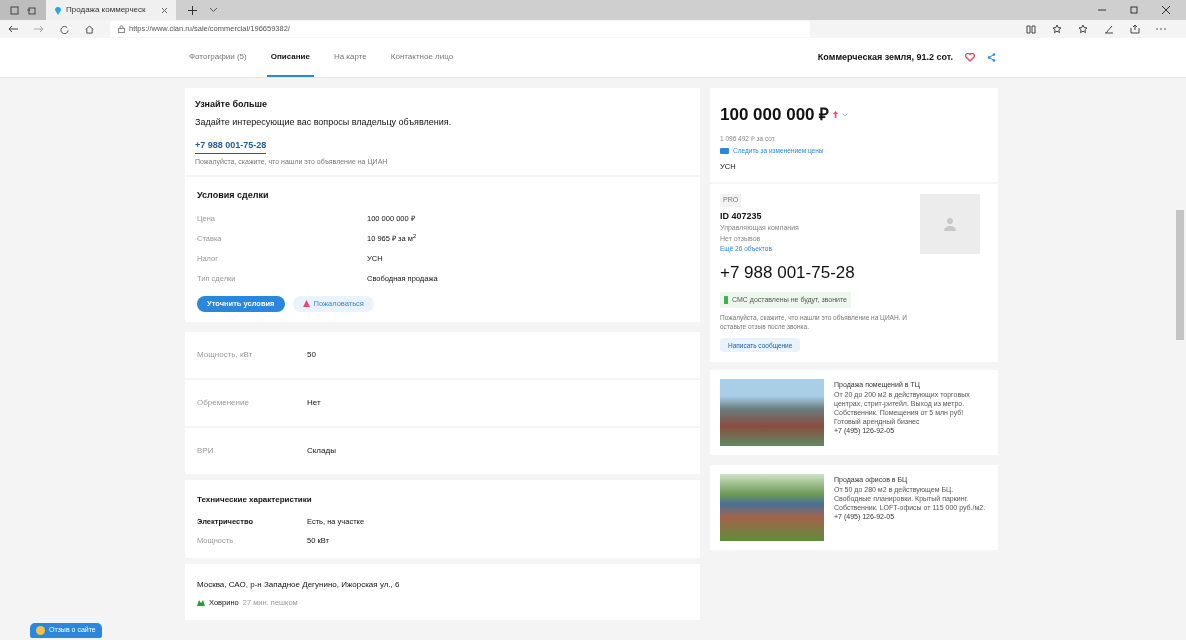  I want to click on phone-icon, so click(726, 300).